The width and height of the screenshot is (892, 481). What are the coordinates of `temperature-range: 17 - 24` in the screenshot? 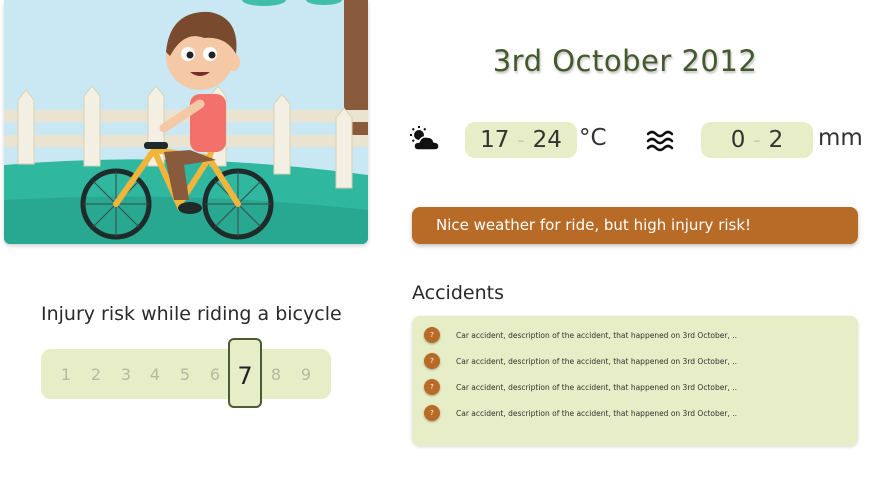 It's located at (521, 140).